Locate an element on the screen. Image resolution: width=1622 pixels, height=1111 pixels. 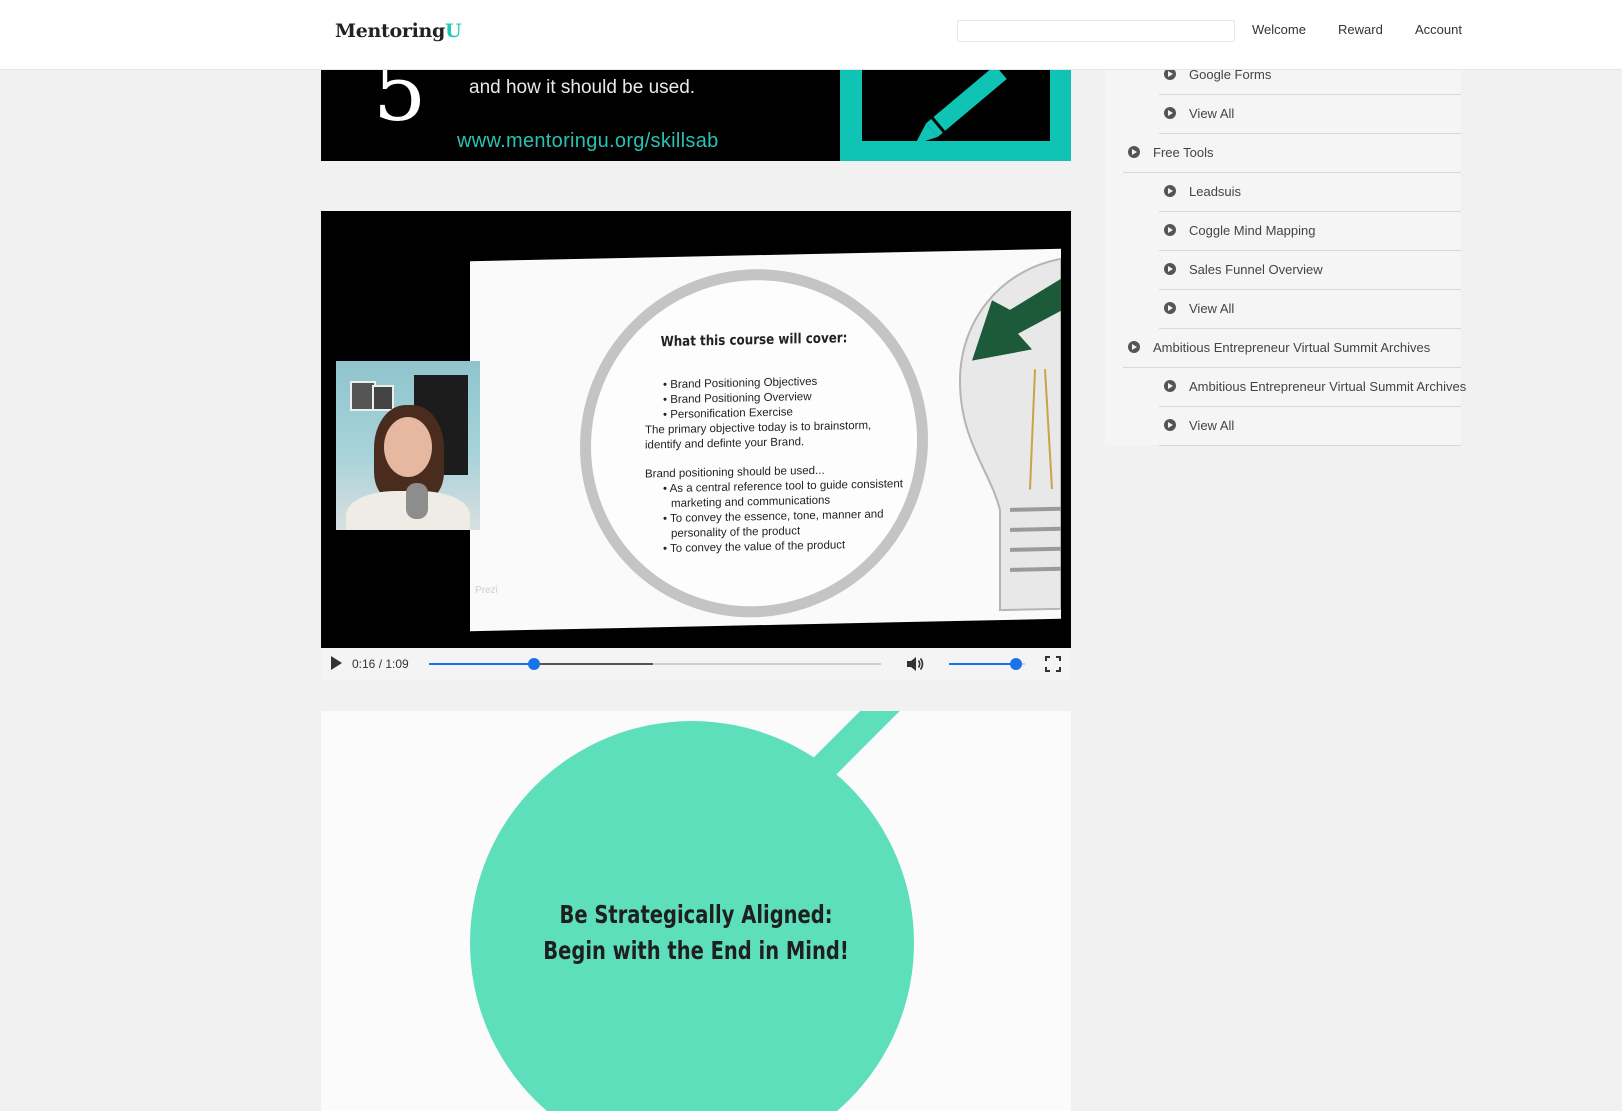
slide-heading-line2: Begin with the End in Mind! is located at coordinates (696, 950).